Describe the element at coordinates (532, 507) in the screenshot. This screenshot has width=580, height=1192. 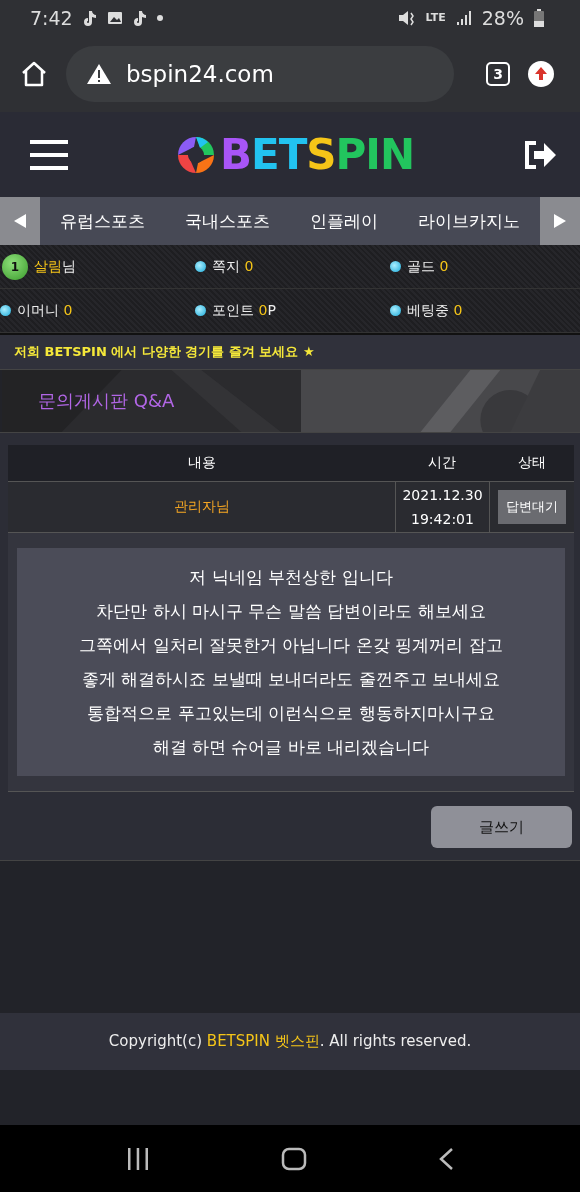
I see `status-button: 답변대기` at that location.